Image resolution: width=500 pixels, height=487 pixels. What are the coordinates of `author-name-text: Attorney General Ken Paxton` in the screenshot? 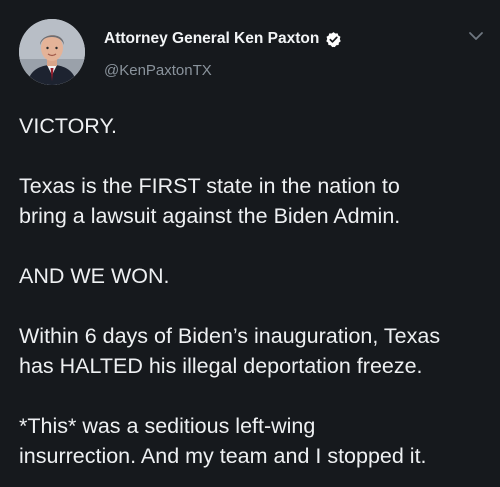 It's located at (212, 38).